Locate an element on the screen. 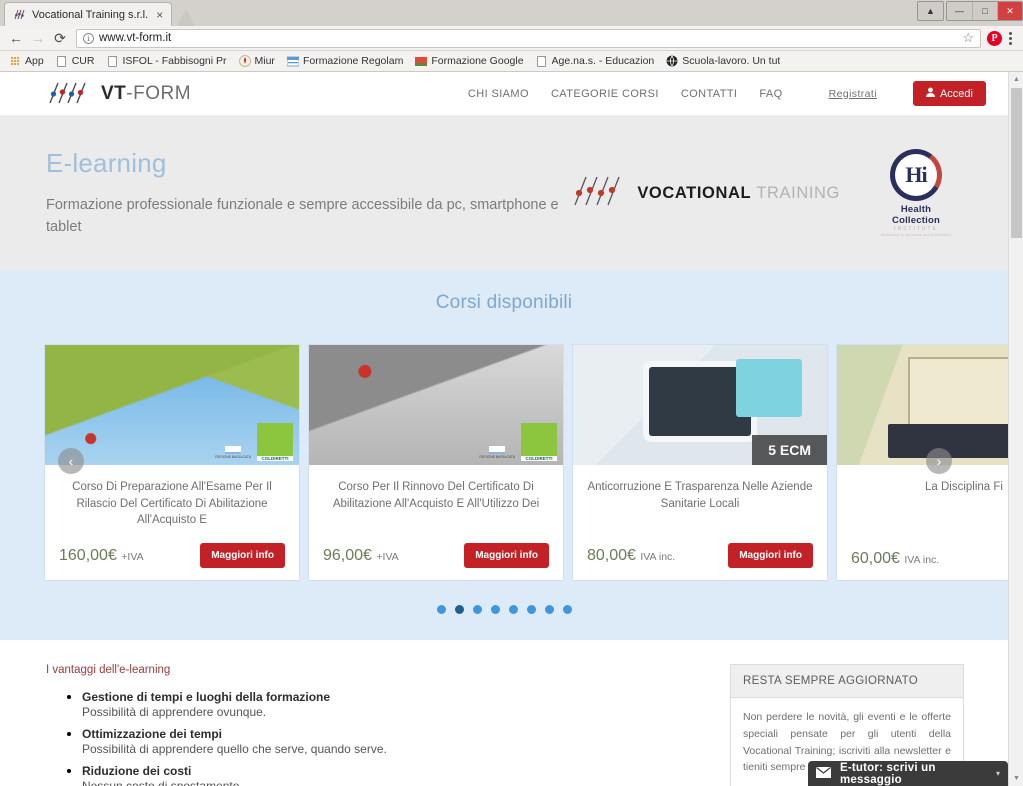 Image resolution: width=1023 pixels, height=786 pixels. advantage-title: Ottimizzazione dei tempi is located at coordinates (152, 734).